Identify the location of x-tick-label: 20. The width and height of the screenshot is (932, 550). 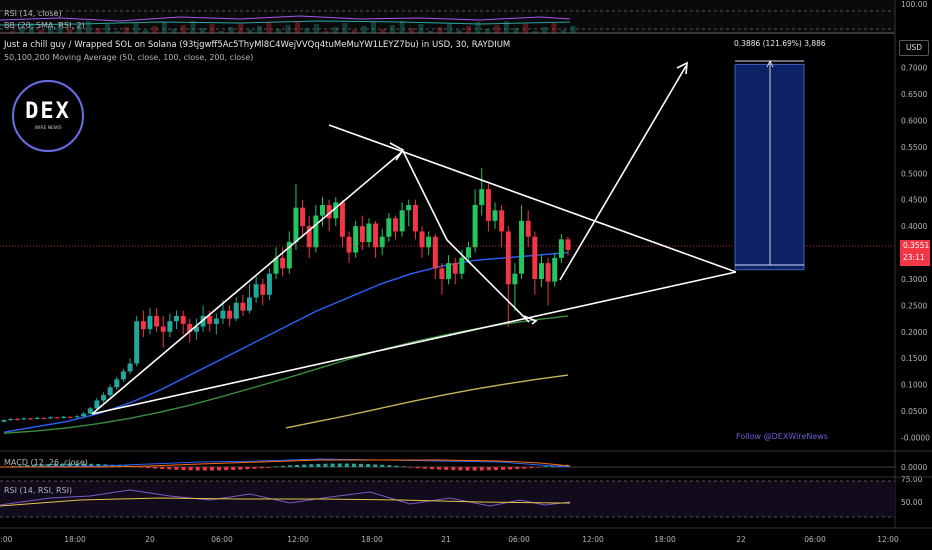
(150, 539).